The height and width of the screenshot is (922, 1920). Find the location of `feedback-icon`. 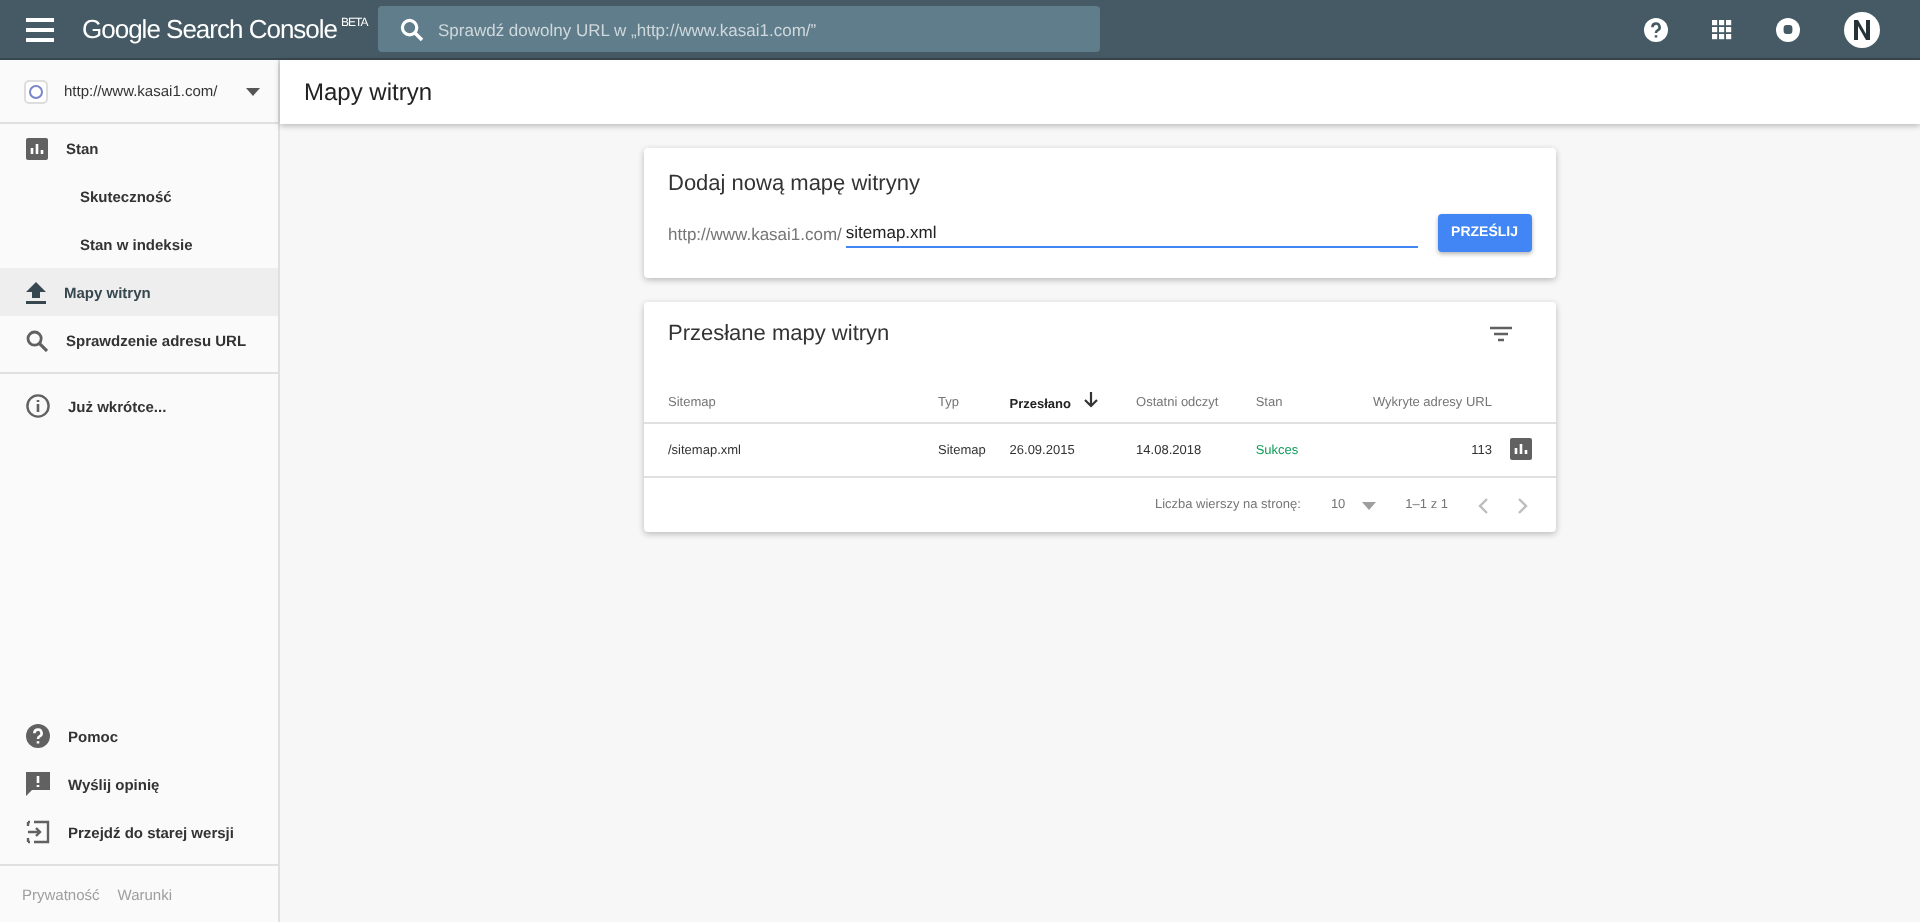

feedback-icon is located at coordinates (38, 784).